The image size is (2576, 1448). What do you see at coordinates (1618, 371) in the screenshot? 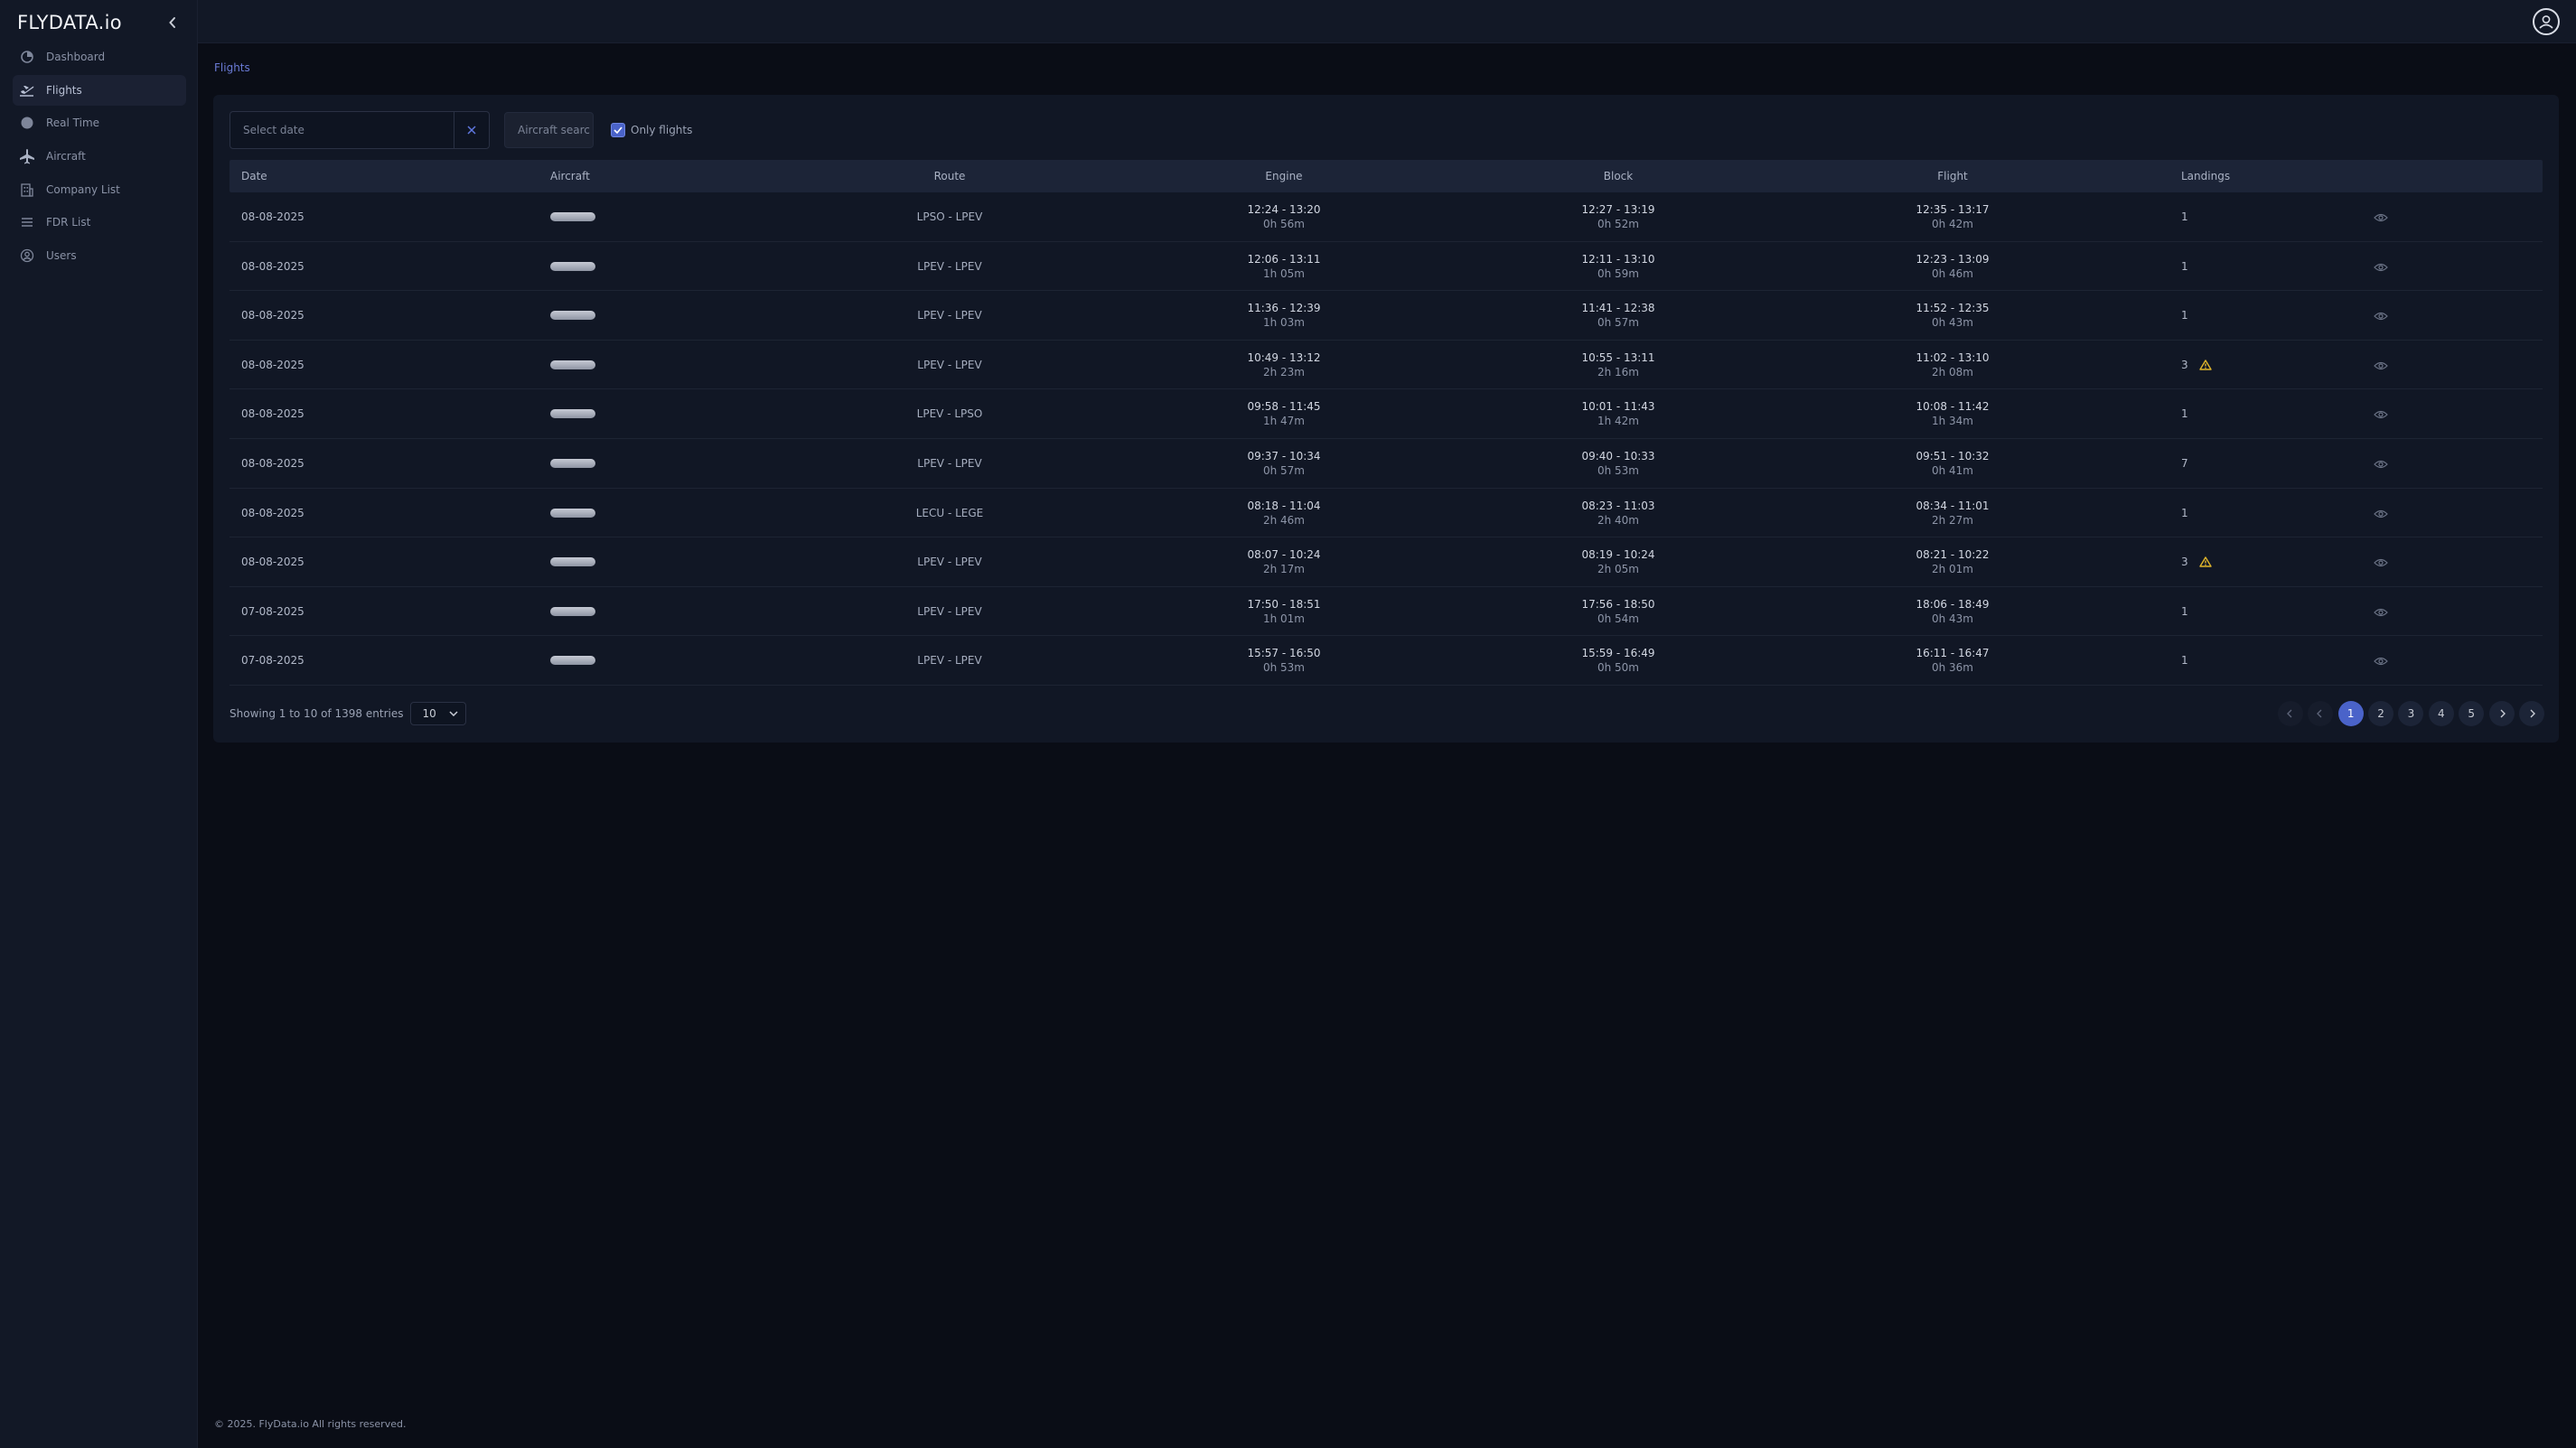
I see `block-duration: 2h 16m` at bounding box center [1618, 371].